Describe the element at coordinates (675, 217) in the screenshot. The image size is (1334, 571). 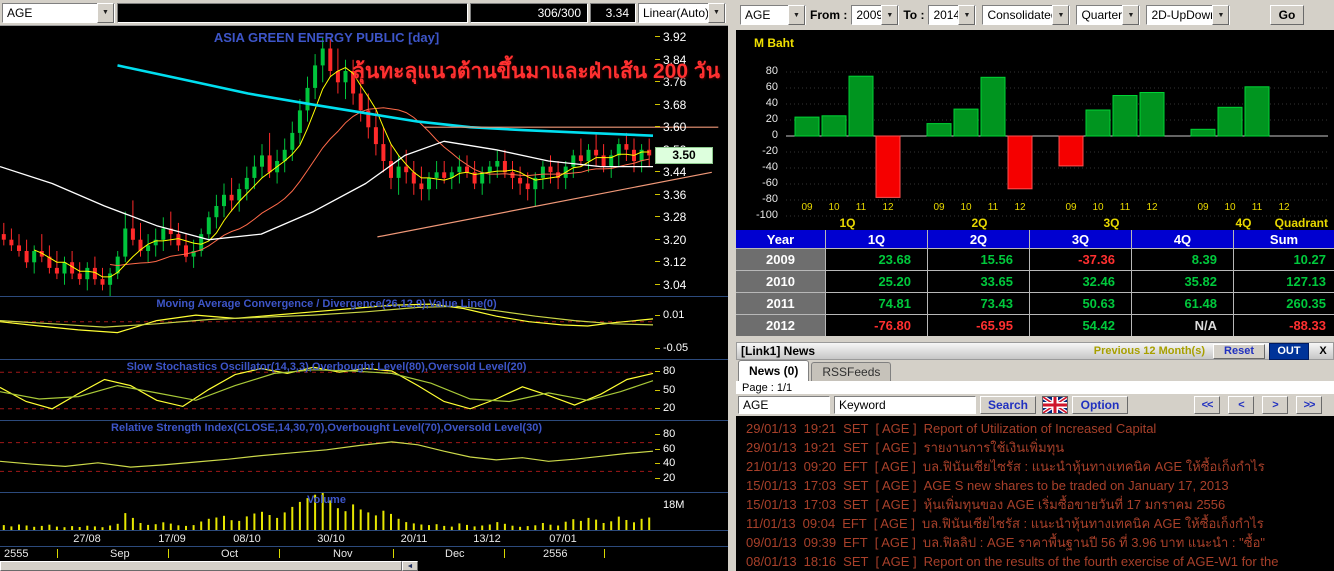
I see `price-axis-label: 3.28` at that location.